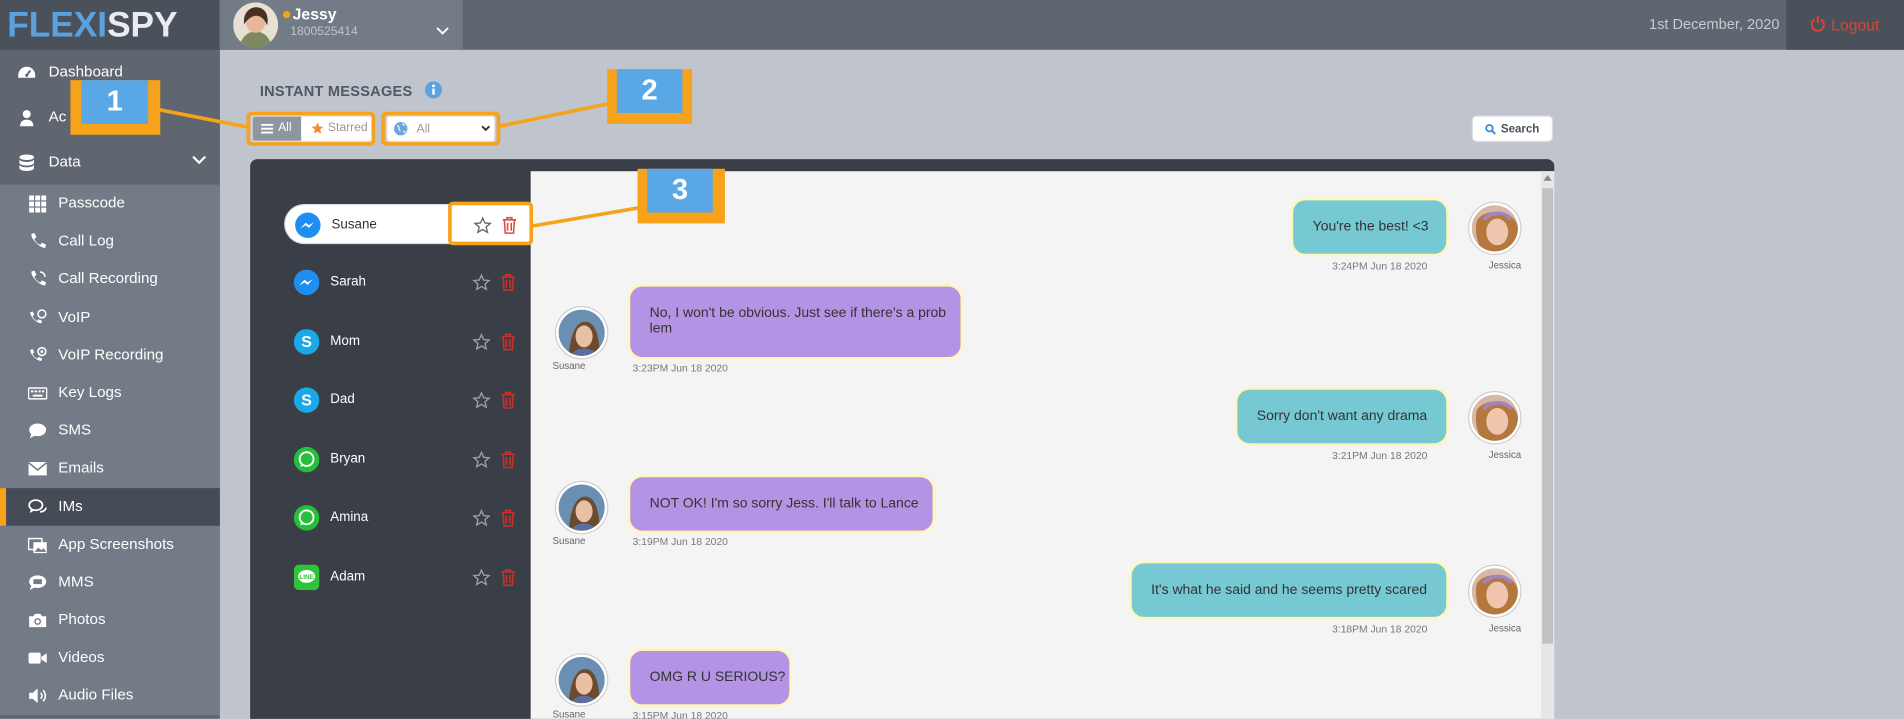 Image resolution: width=1904 pixels, height=719 pixels. I want to click on callout-number: 3, so click(680, 190).